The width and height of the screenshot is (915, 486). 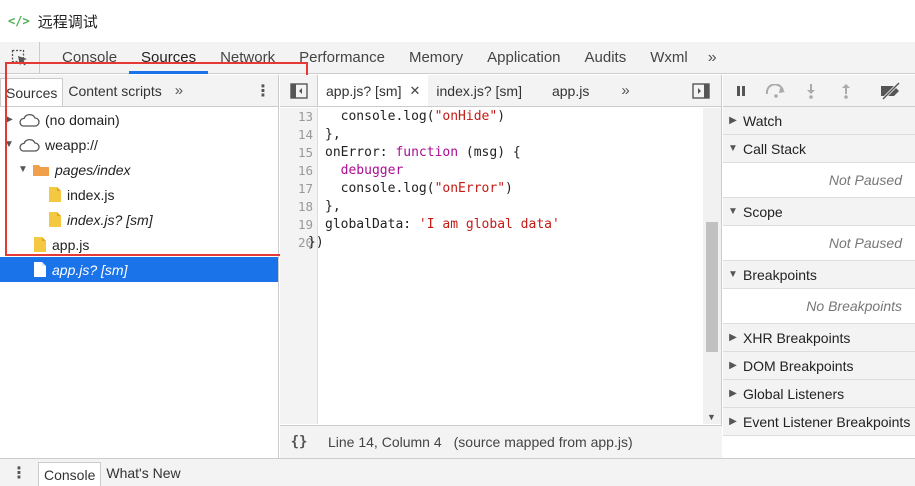 I want to click on pane-title: XHR Breakpoints, so click(x=797, y=337).